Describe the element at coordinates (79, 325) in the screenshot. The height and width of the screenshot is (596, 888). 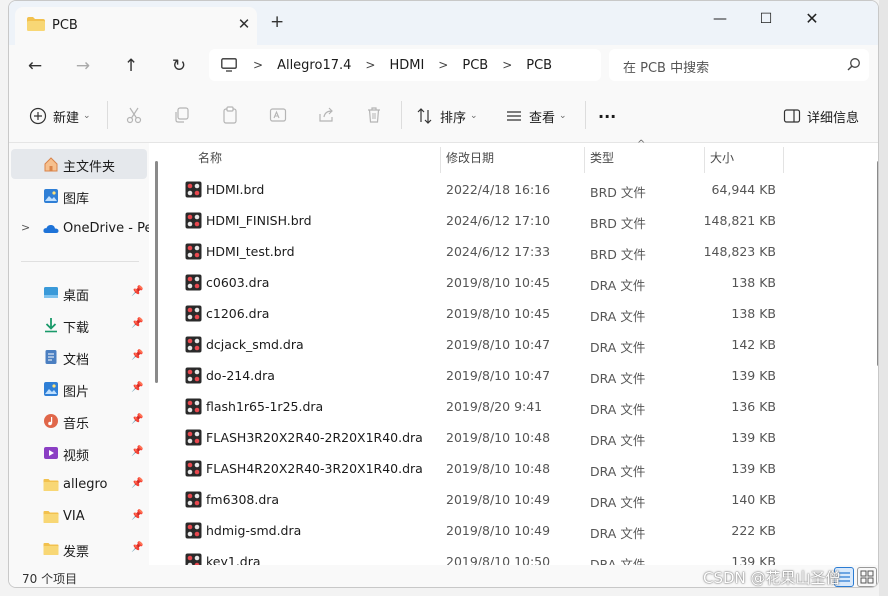
I see `sidebar-item-downloads: 下载 📌` at that location.